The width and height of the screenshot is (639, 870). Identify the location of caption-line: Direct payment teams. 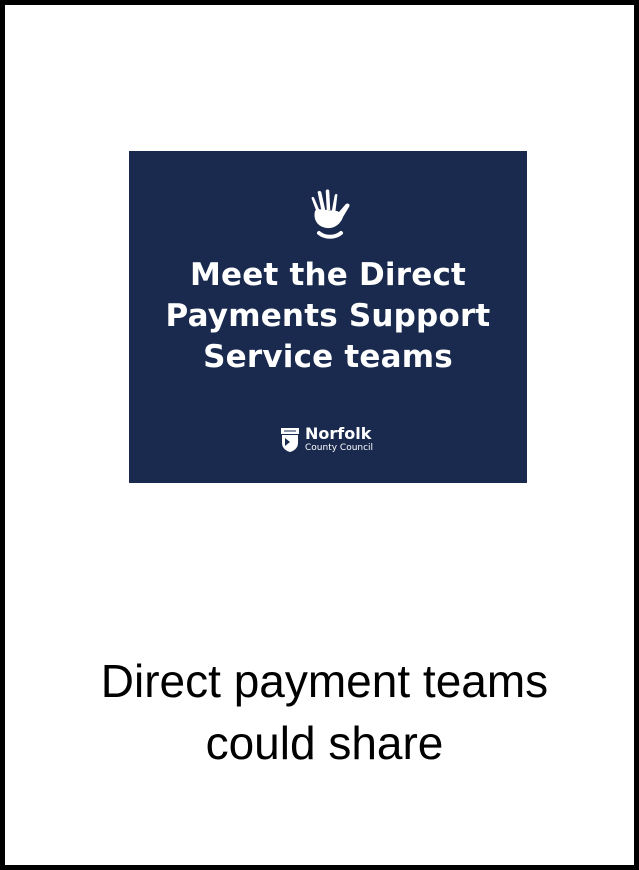
(324, 681).